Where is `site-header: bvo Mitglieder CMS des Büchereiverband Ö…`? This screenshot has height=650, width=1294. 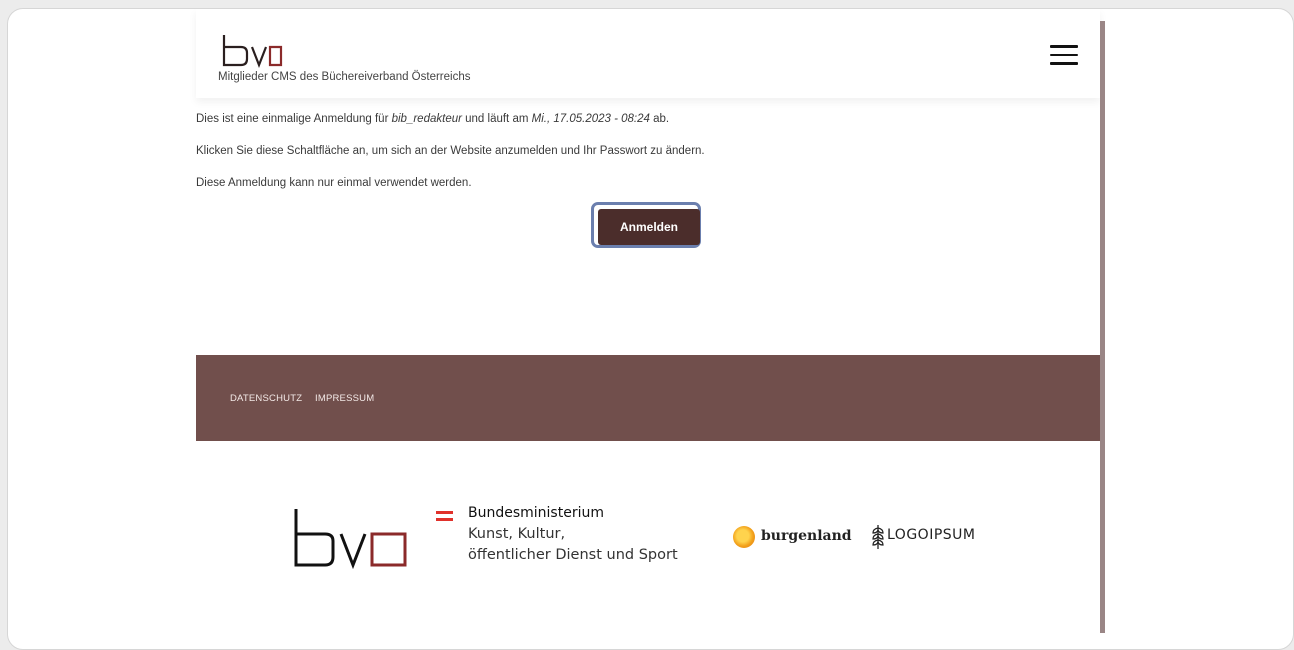
site-header: bvo Mitglieder CMS des Büchereiverband Ö… is located at coordinates (648, 53).